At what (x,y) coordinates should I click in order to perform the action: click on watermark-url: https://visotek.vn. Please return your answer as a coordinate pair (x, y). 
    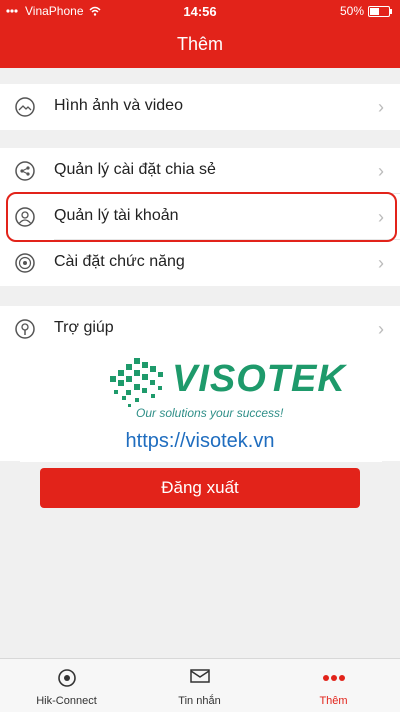
    Looking at the image, I should click on (200, 441).